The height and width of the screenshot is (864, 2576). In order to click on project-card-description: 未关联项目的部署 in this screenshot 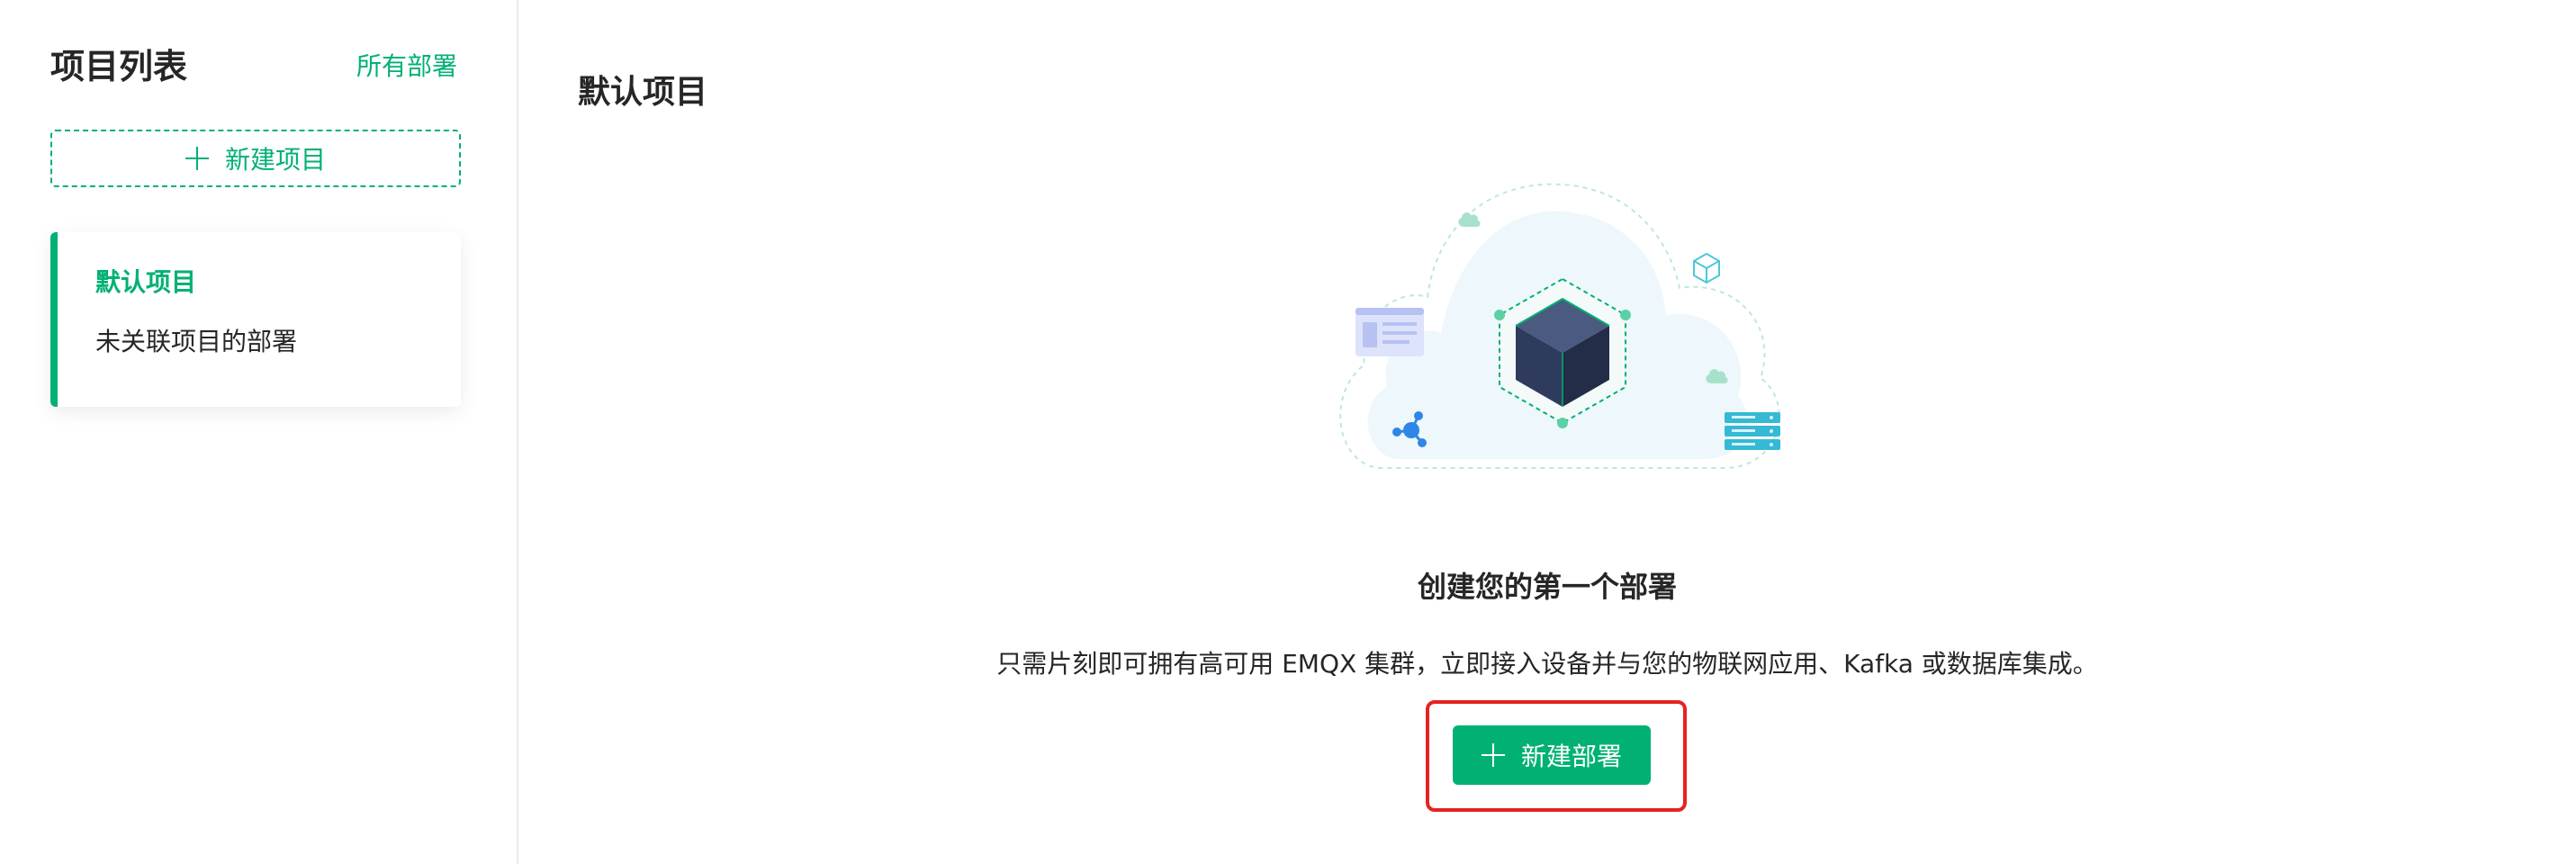, I will do `click(196, 341)`.